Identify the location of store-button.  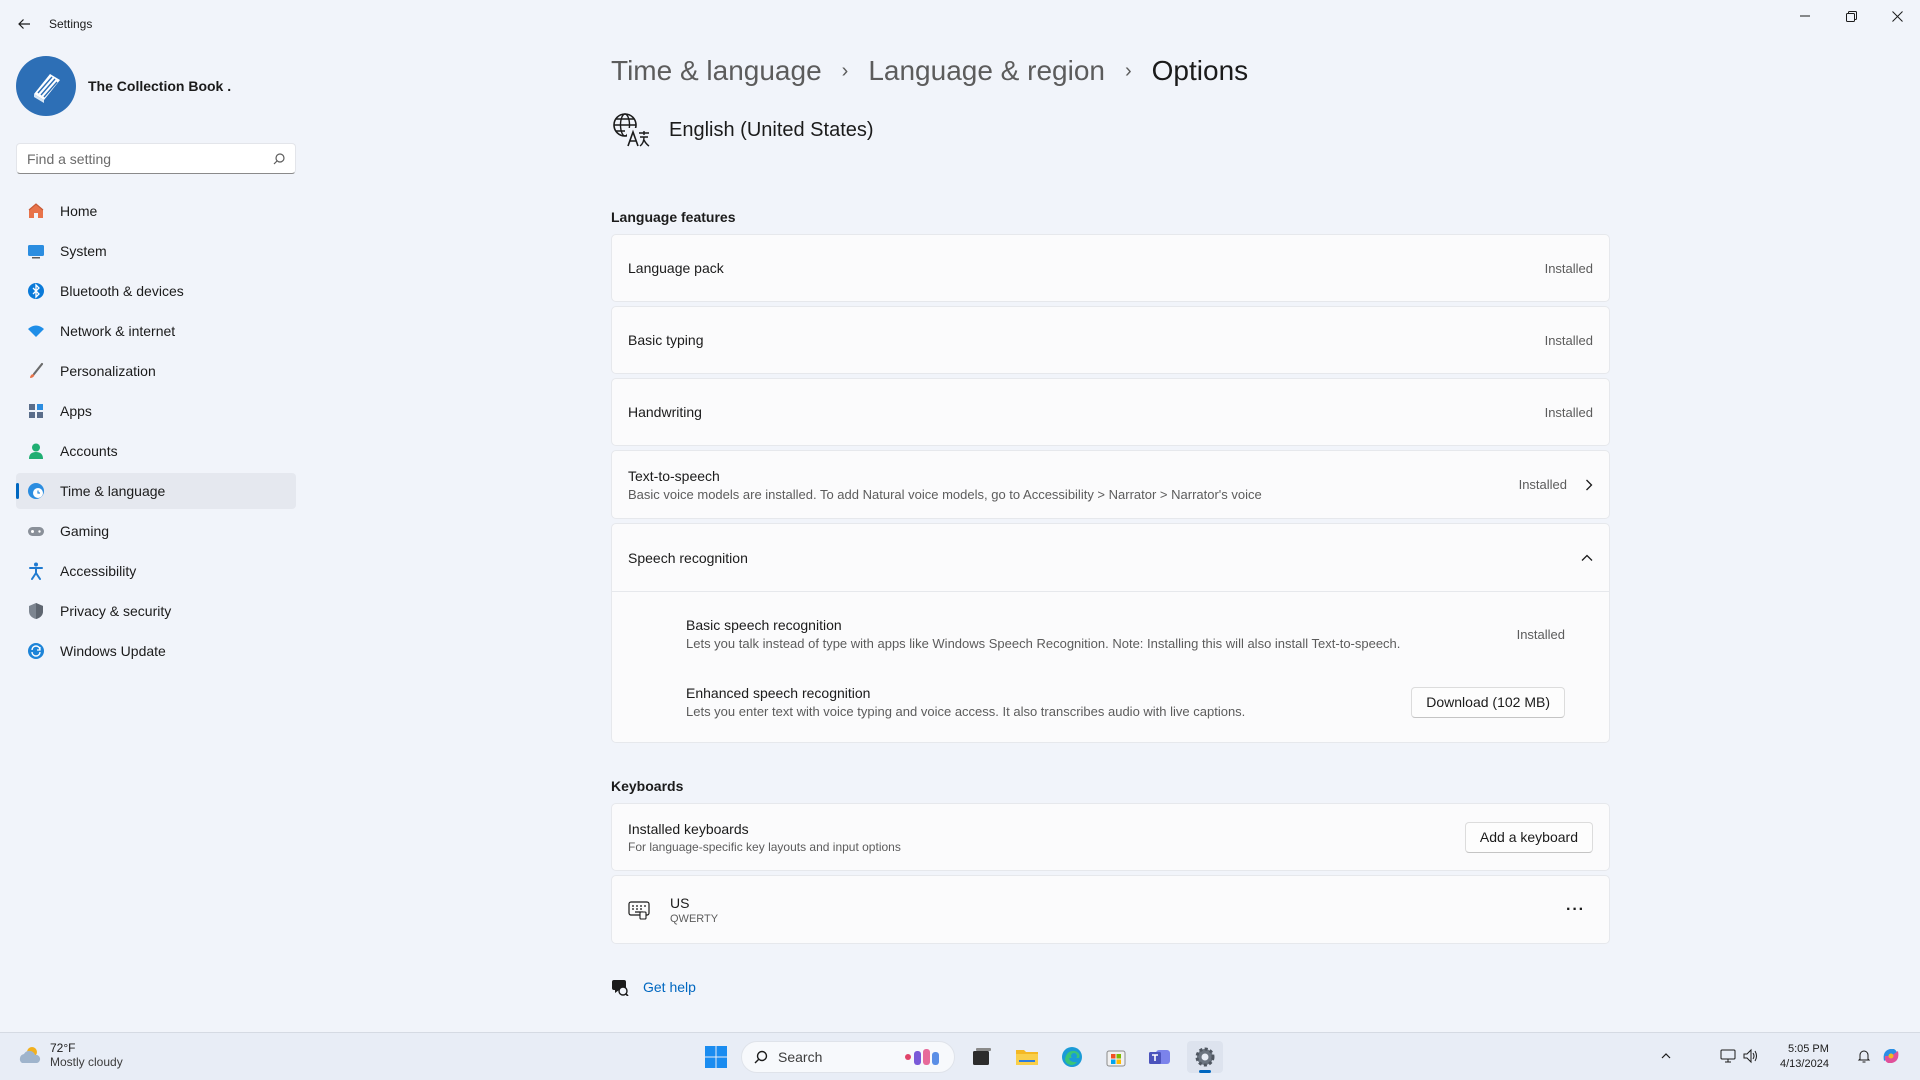
(1116, 1057).